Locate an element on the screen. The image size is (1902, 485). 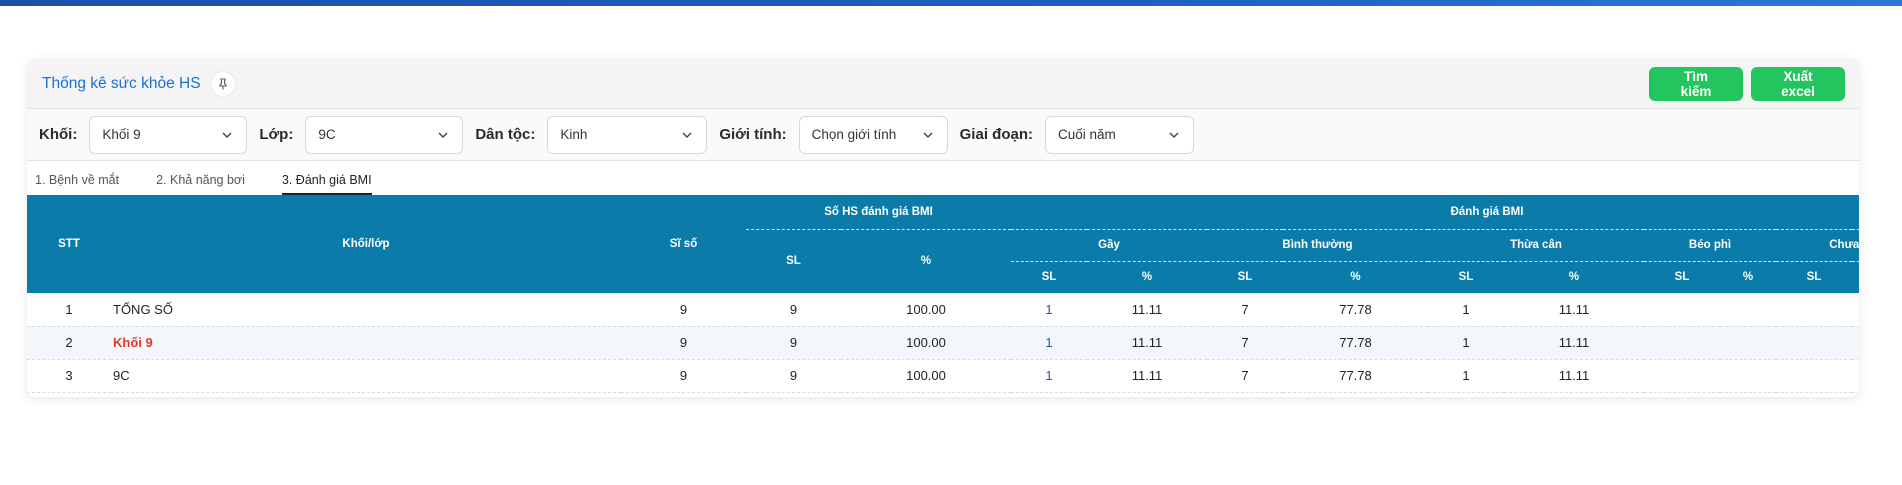
header-binh-thuong: Bình thường is located at coordinates (1317, 245).